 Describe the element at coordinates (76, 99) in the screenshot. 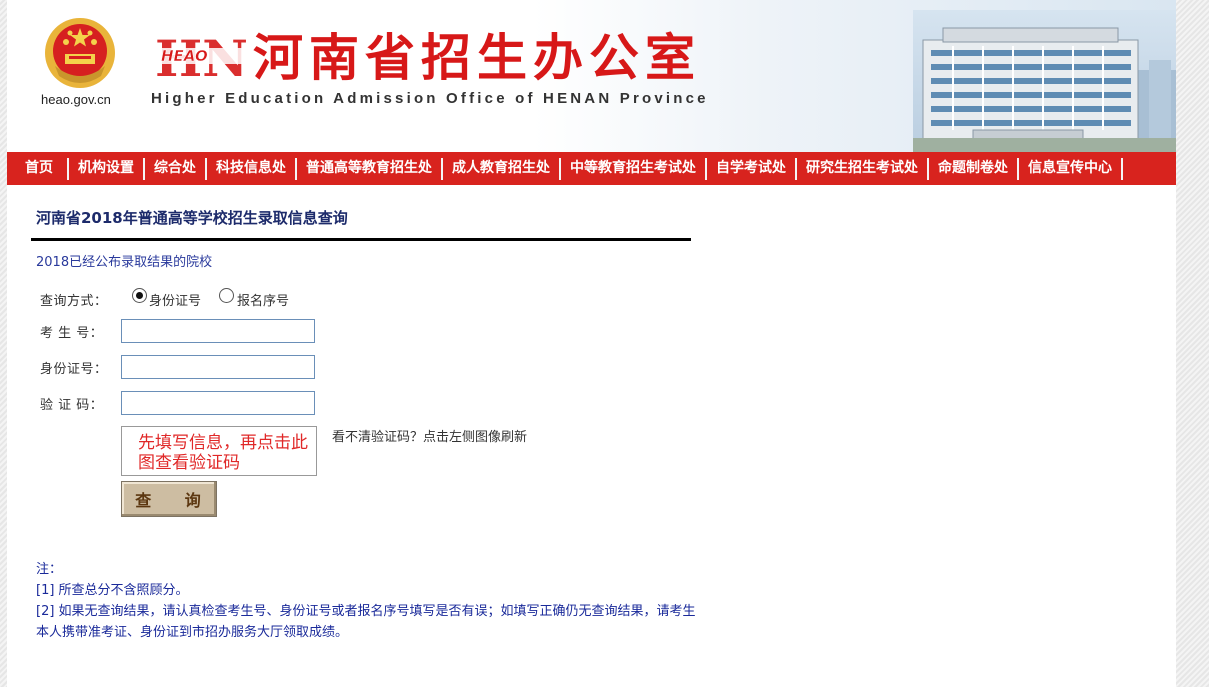

I see `domain-text: heao.gov.cn` at that location.